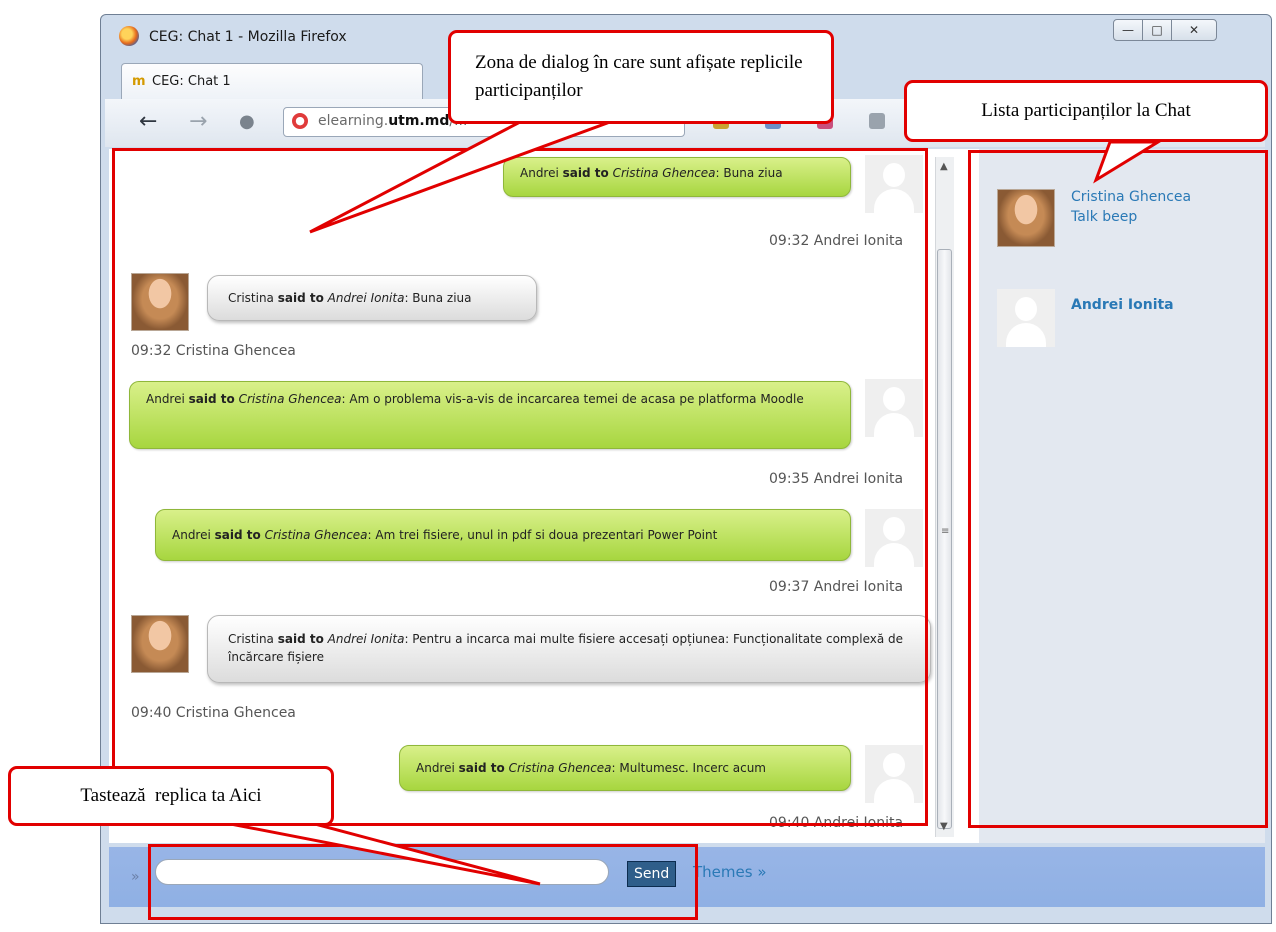  Describe the element at coordinates (139, 81) in the screenshot. I see `moodle-favicon-icon: m` at that location.